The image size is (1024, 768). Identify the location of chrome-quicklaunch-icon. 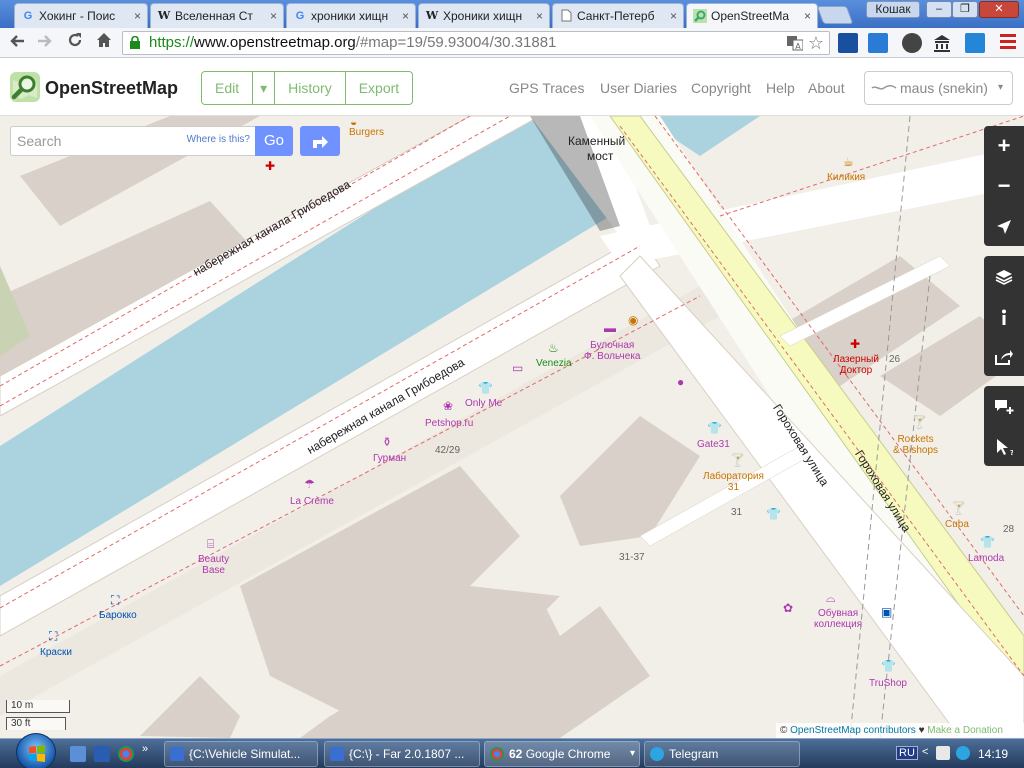
(126, 754).